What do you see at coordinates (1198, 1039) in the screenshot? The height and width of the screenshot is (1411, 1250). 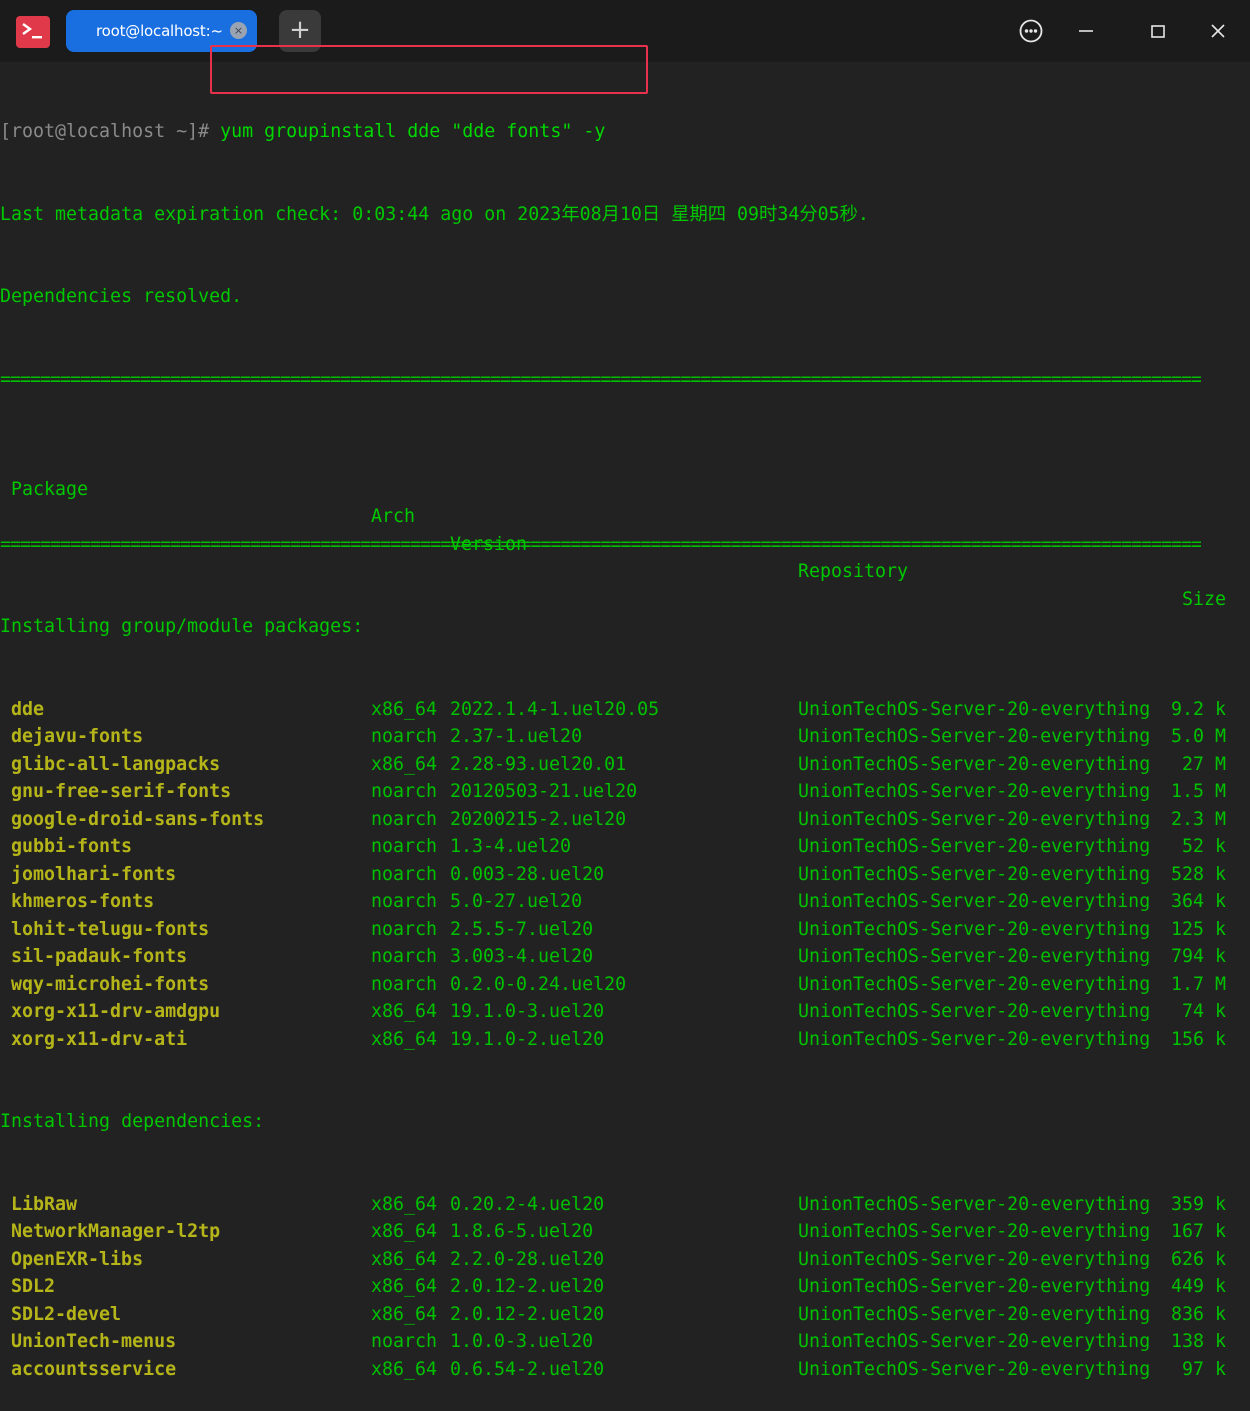 I see `package-size: 156 k` at bounding box center [1198, 1039].